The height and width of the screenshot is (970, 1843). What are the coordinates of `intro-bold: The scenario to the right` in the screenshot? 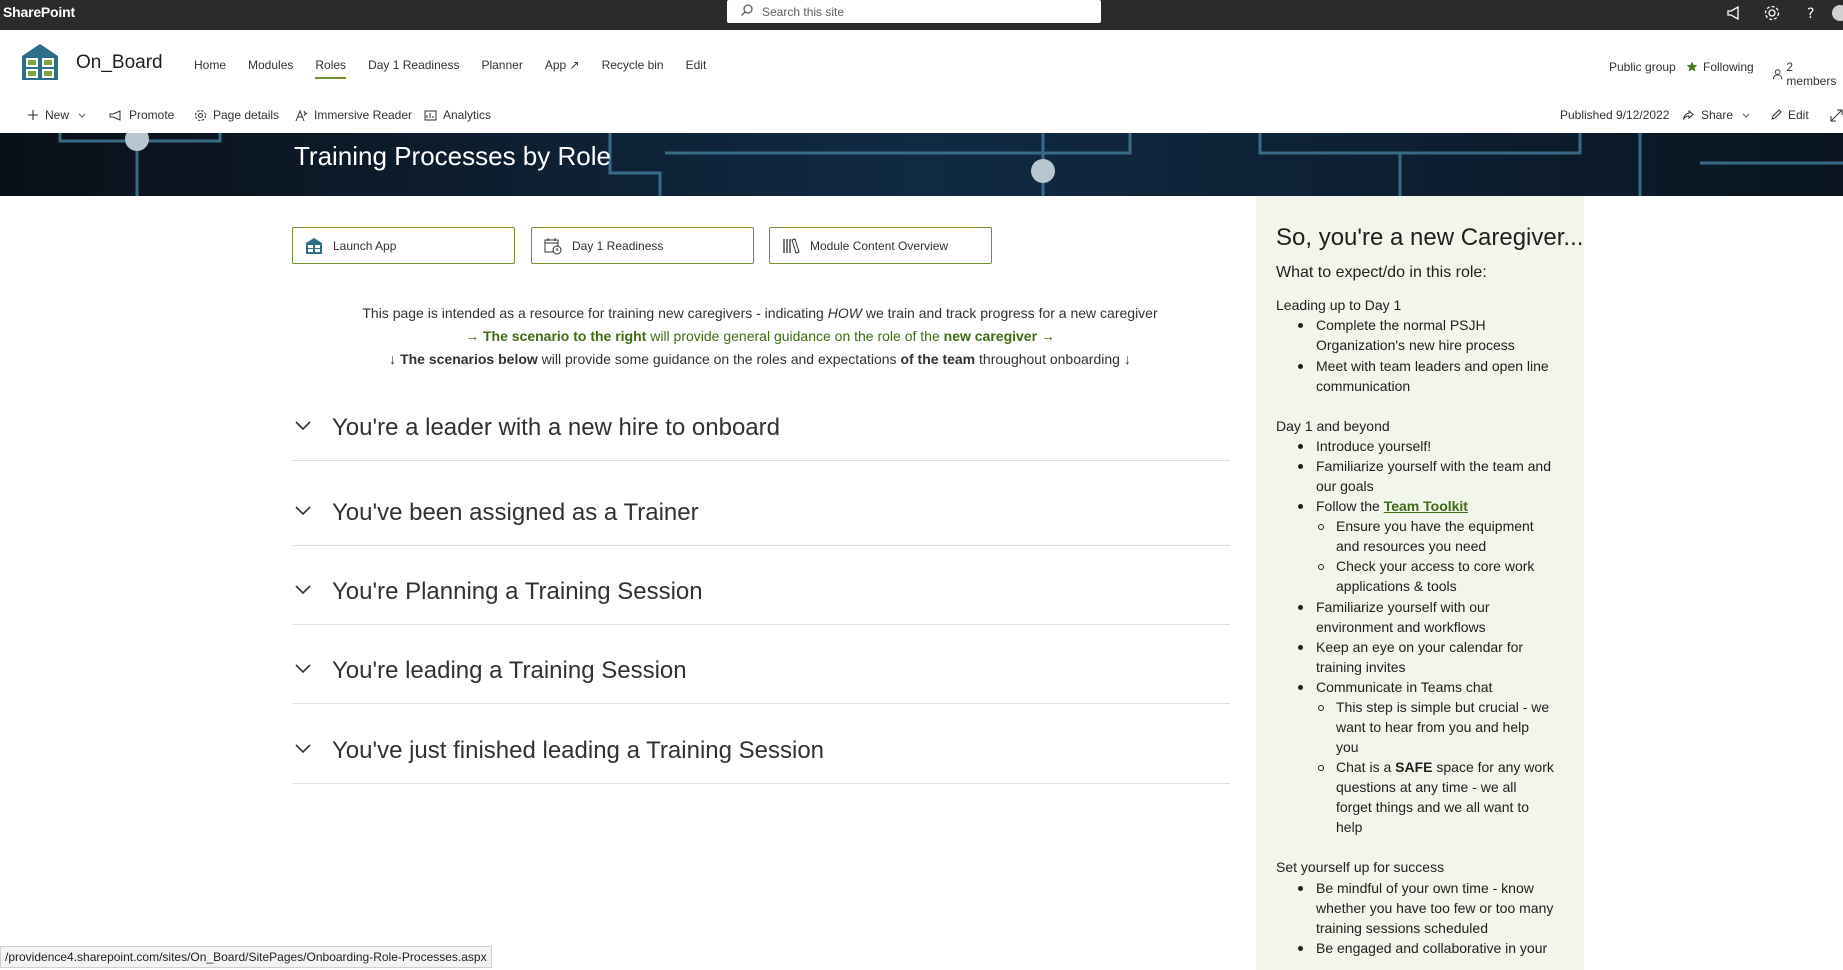 It's located at (564, 336).